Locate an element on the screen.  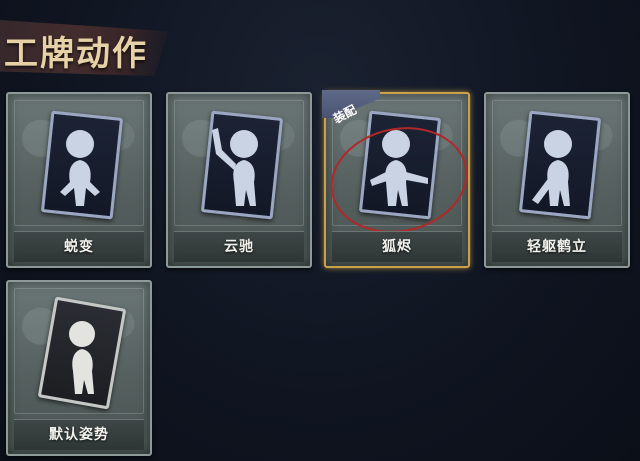
card-label: 默认姿势 is located at coordinates (79, 435).